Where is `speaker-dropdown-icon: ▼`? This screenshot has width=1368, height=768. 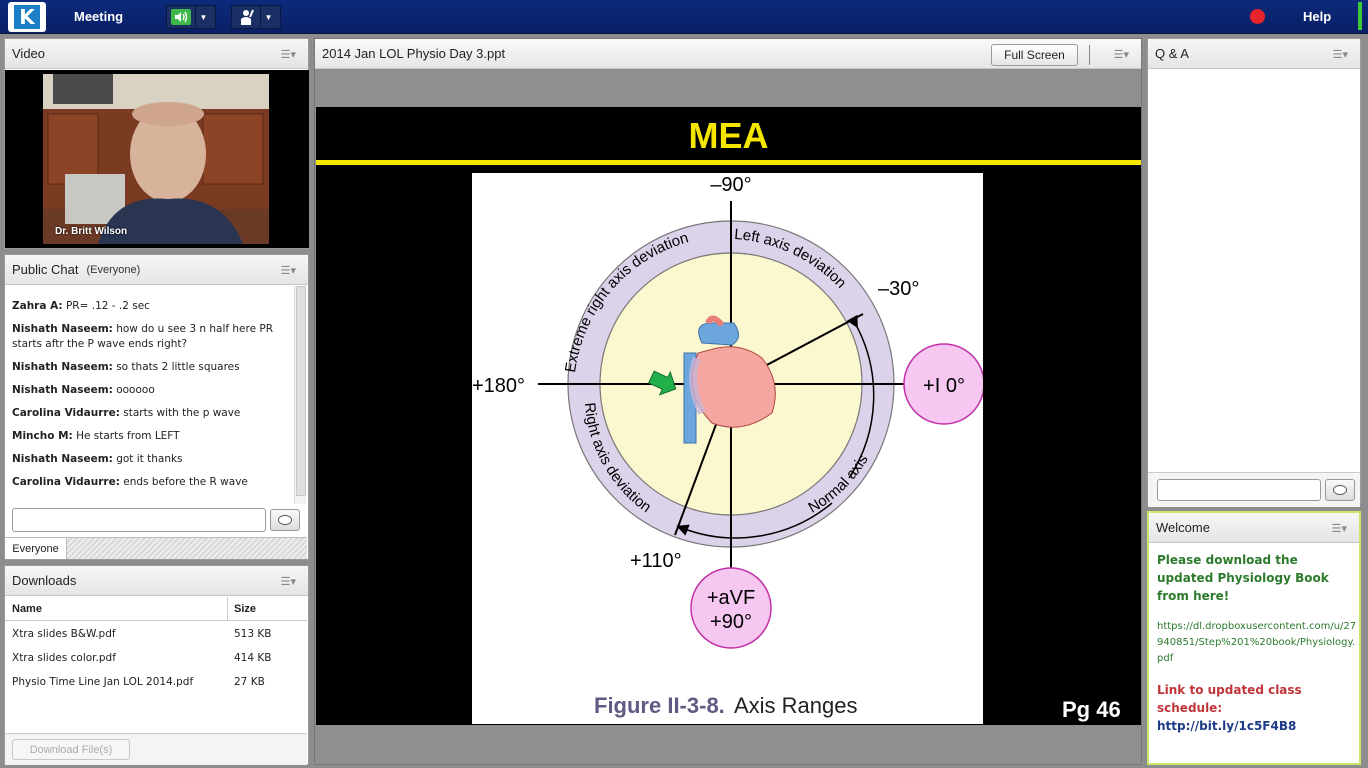
speaker-dropdown-icon: ▼ is located at coordinates (203, 17).